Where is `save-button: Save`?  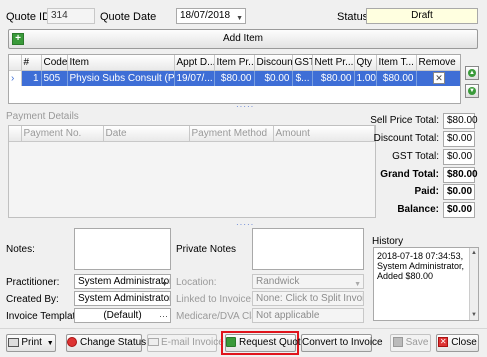
save-button: Save is located at coordinates (410, 343).